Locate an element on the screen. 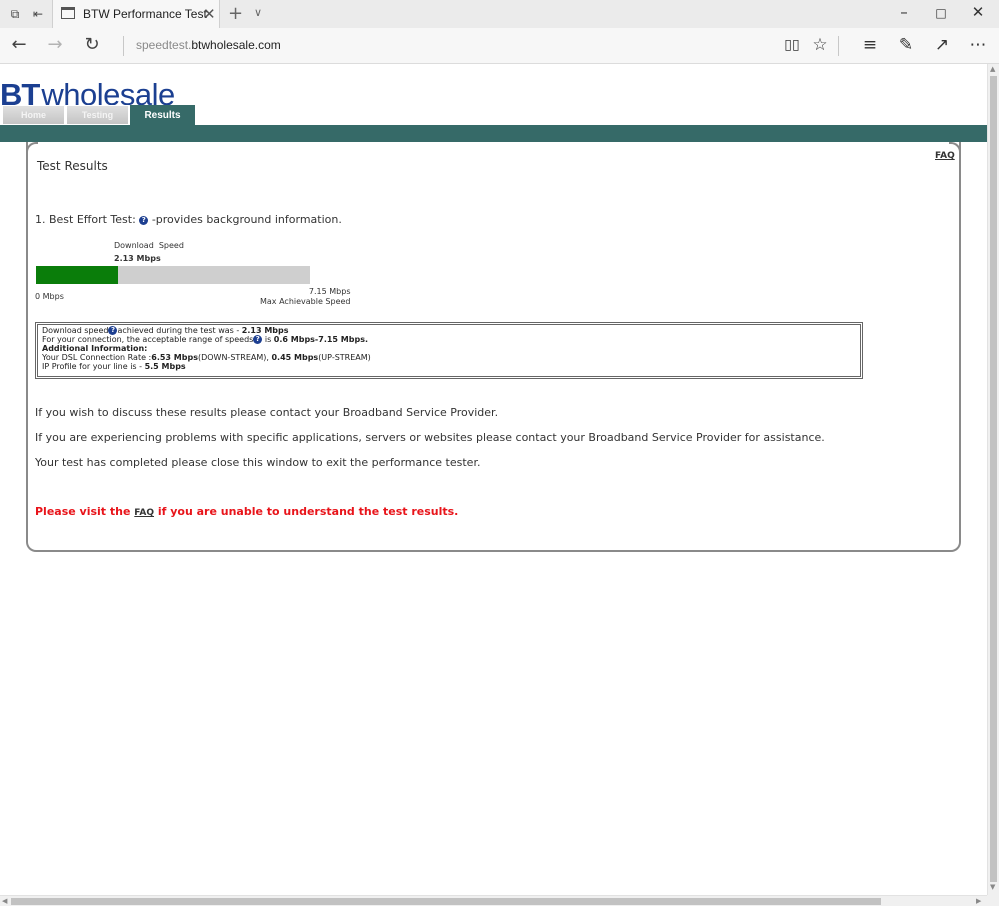 This screenshot has height=906, width=999. info-text: Your DSL Connection Rate : is located at coordinates (97, 357).